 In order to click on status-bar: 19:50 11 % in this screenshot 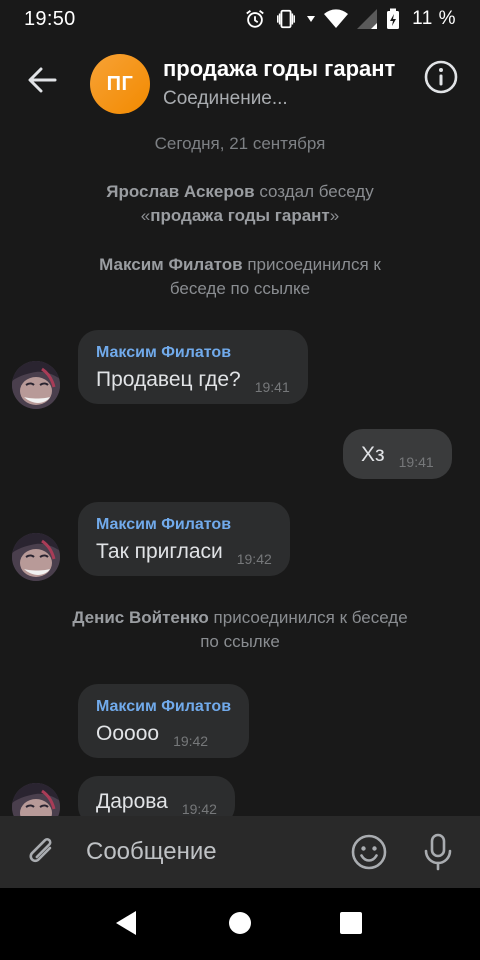, I will do `click(240, 19)`.